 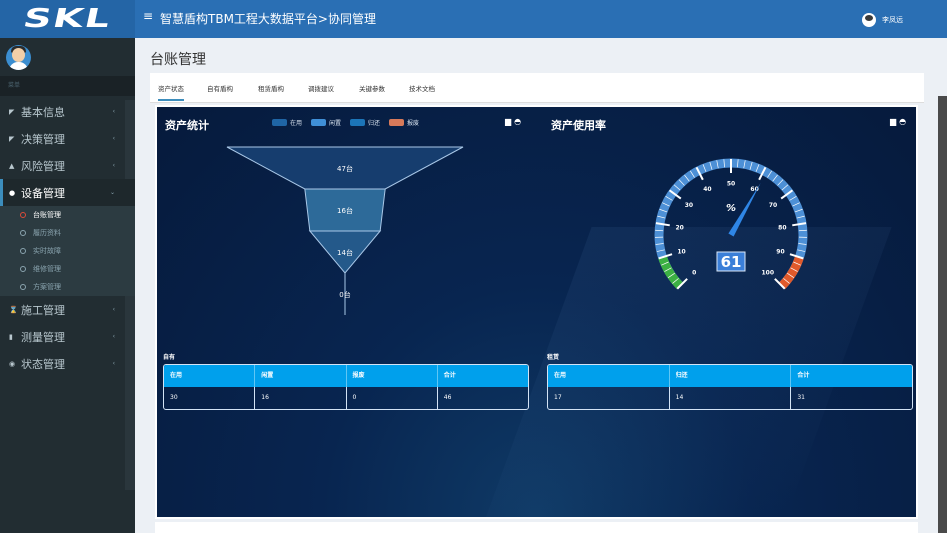 I want to click on sidebar-item-decision: ◤ 决策管理 ‹, so click(x=67, y=138).